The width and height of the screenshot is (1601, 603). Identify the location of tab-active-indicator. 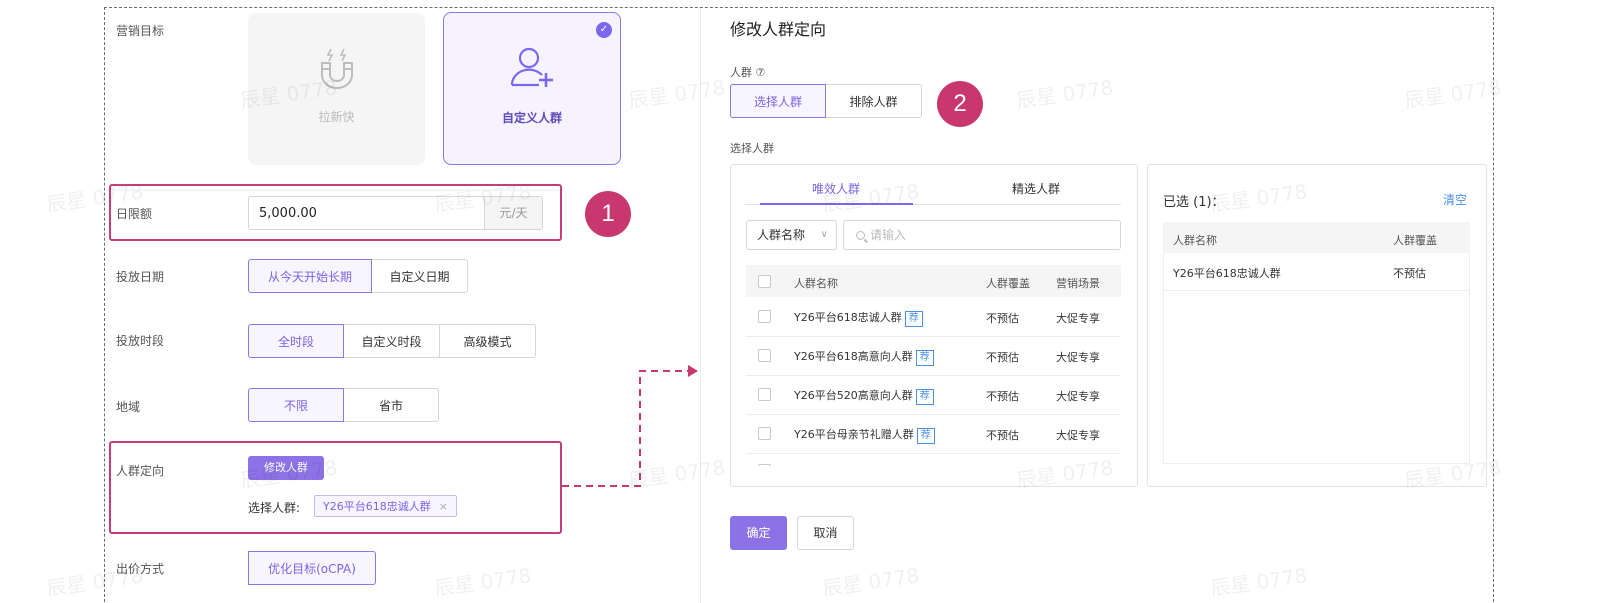
(836, 204).